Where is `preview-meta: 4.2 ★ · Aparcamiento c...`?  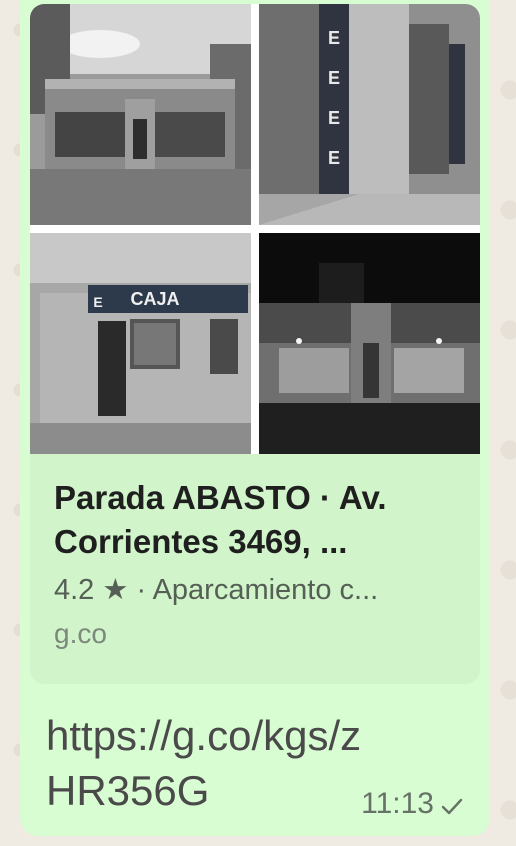
preview-meta: 4.2 ★ · Aparcamiento c... is located at coordinates (259, 590).